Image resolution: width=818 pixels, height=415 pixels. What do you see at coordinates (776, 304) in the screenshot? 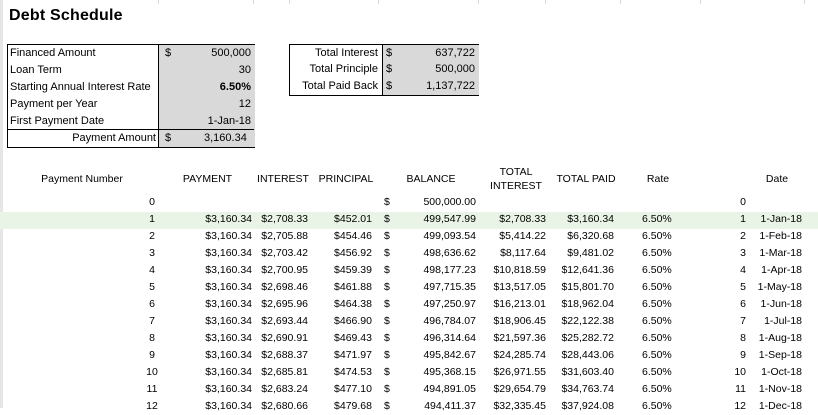
I see `date-cell: 1-Jun-18` at bounding box center [776, 304].